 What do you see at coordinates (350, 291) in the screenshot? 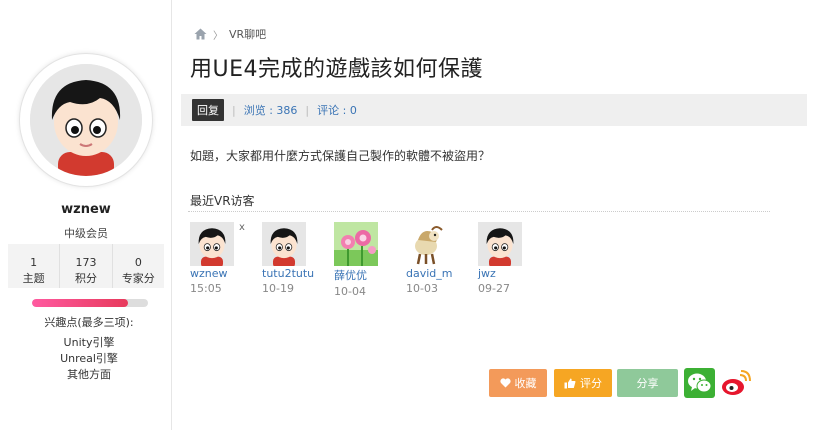
I see `visitor-date: 10-04` at bounding box center [350, 291].